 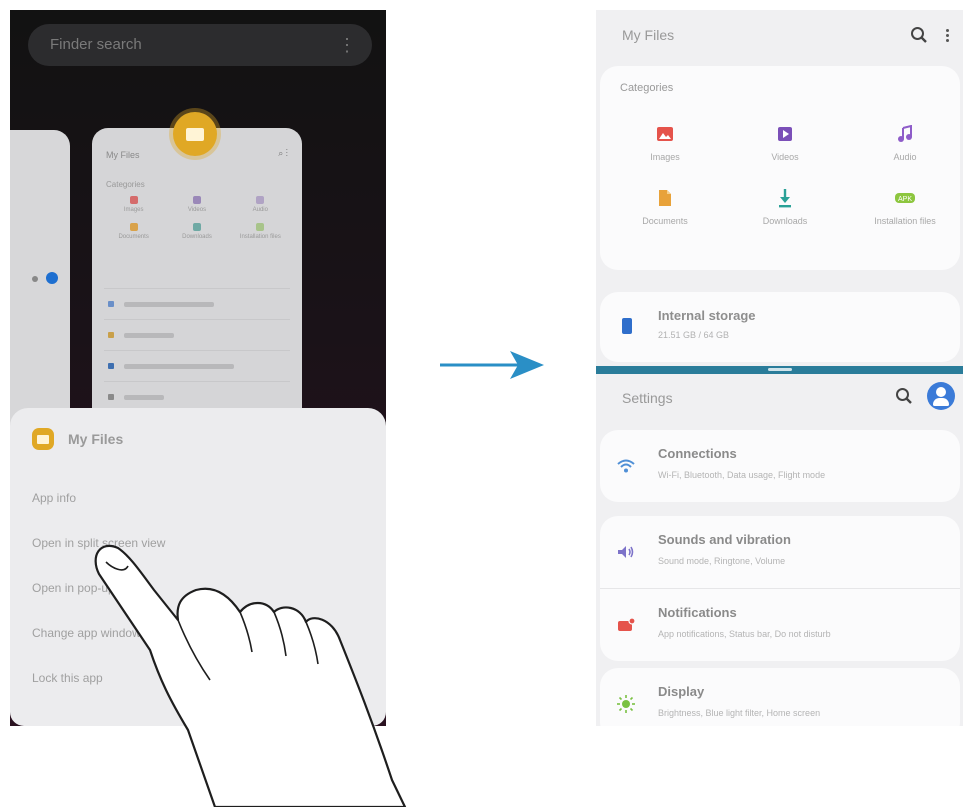 I want to click on settings-item-subtitle: Sound mode, Ringtone, Volume, so click(x=722, y=561).